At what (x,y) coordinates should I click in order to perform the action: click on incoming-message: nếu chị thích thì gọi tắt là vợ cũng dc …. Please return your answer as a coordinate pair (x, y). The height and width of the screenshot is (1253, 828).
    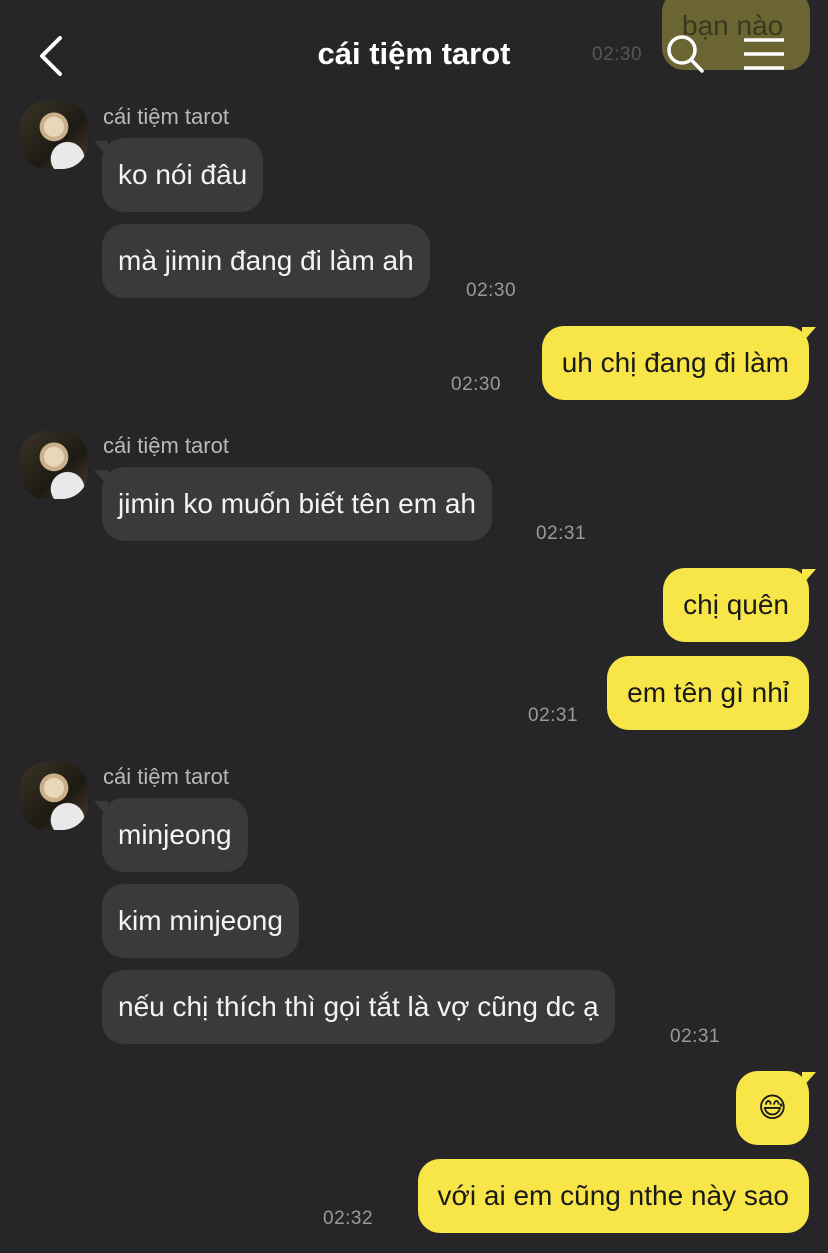
    Looking at the image, I should click on (358, 1007).